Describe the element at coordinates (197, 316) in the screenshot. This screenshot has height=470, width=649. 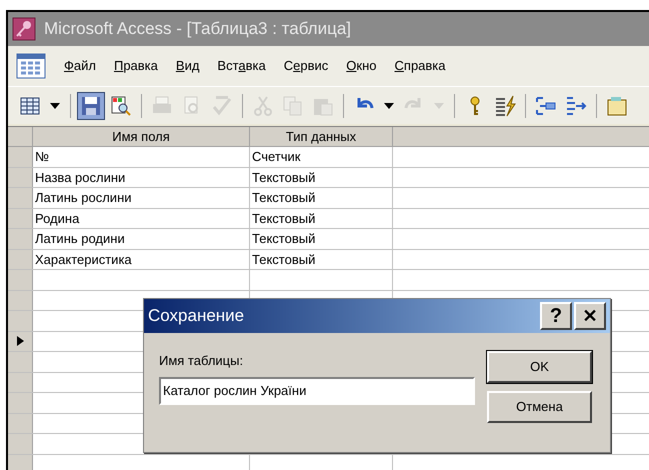
I see `dialog-title: Сохранение` at that location.